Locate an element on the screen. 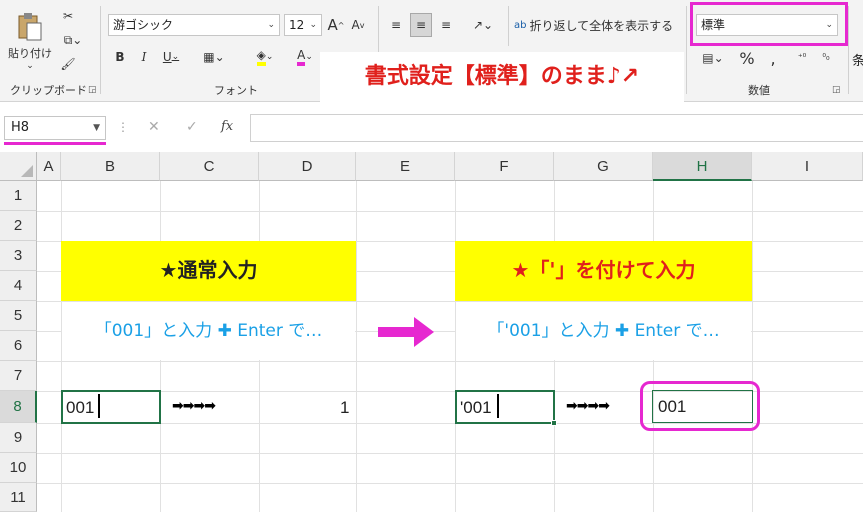 Image resolution: width=863 pixels, height=512 pixels. format-painter-icon: 🖌 is located at coordinates (68, 64).